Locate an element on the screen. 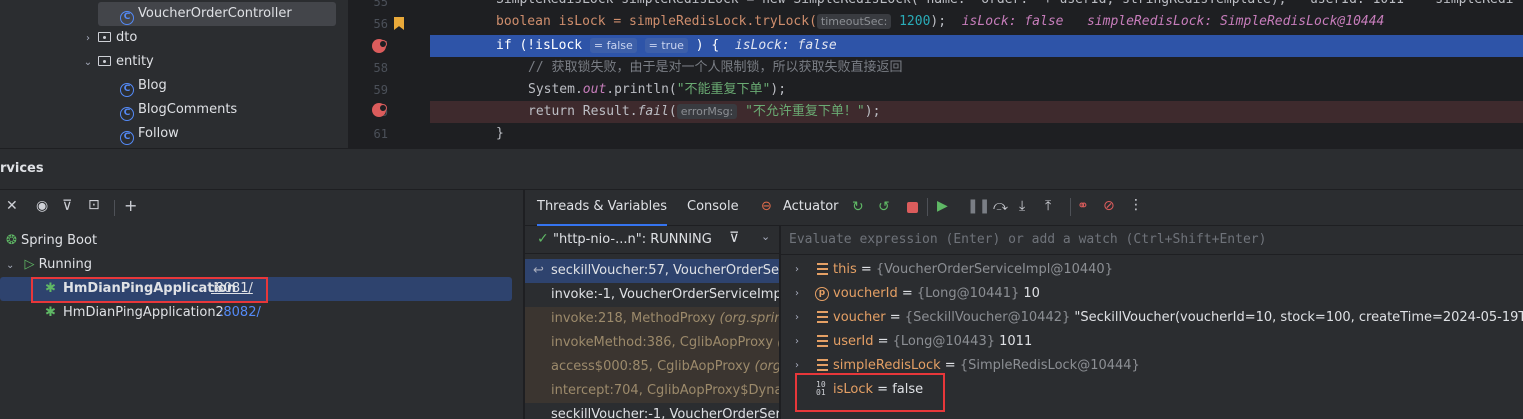  tree-item-follow: C Follow is located at coordinates (149, 134).